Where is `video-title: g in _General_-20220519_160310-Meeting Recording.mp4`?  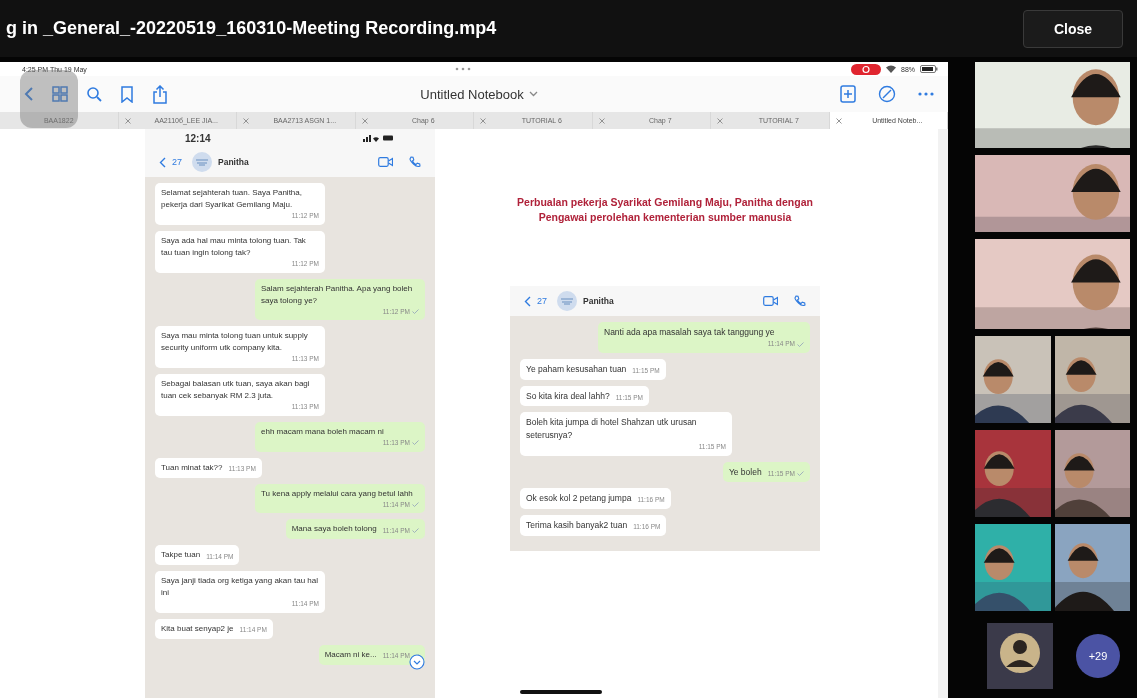 video-title: g in _General_-20220519_160310-Meeting Recording.mp4 is located at coordinates (252, 28).